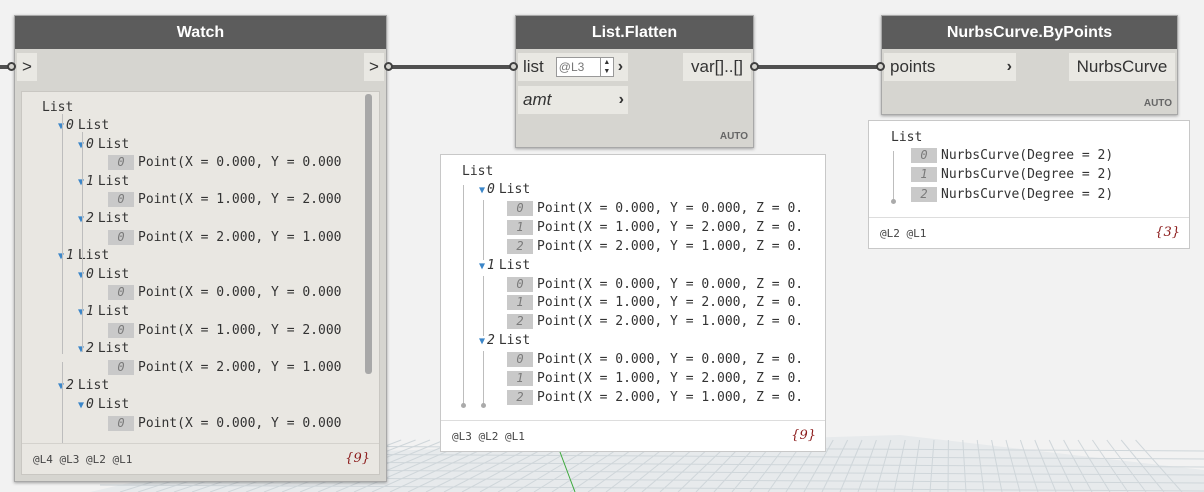  I want to click on list-item: 0 NurbsCurve(Degree = 2), so click(1012, 155).